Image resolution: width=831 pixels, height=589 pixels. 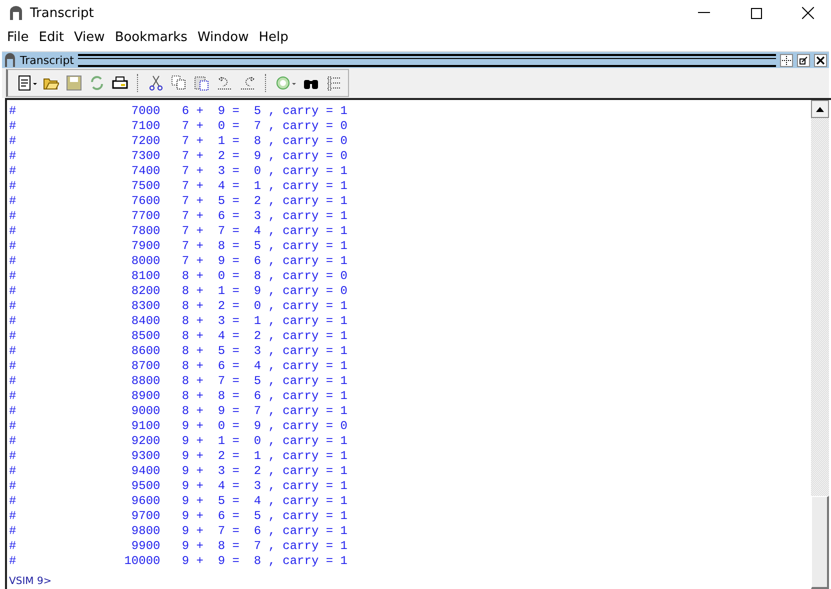 I want to click on transcript-line: # 8300 8 + 2 = 0 , carry = 1, so click(x=178, y=306).